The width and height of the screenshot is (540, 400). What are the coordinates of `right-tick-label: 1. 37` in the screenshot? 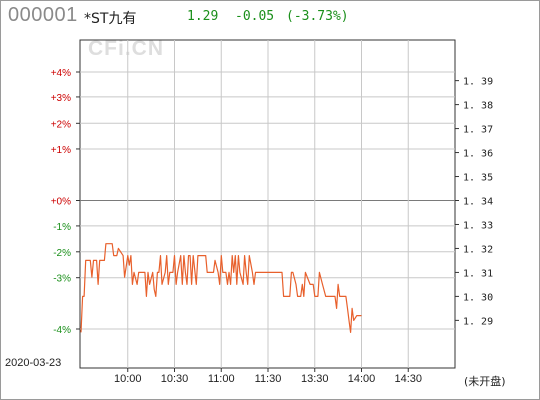 It's located at (478, 130).